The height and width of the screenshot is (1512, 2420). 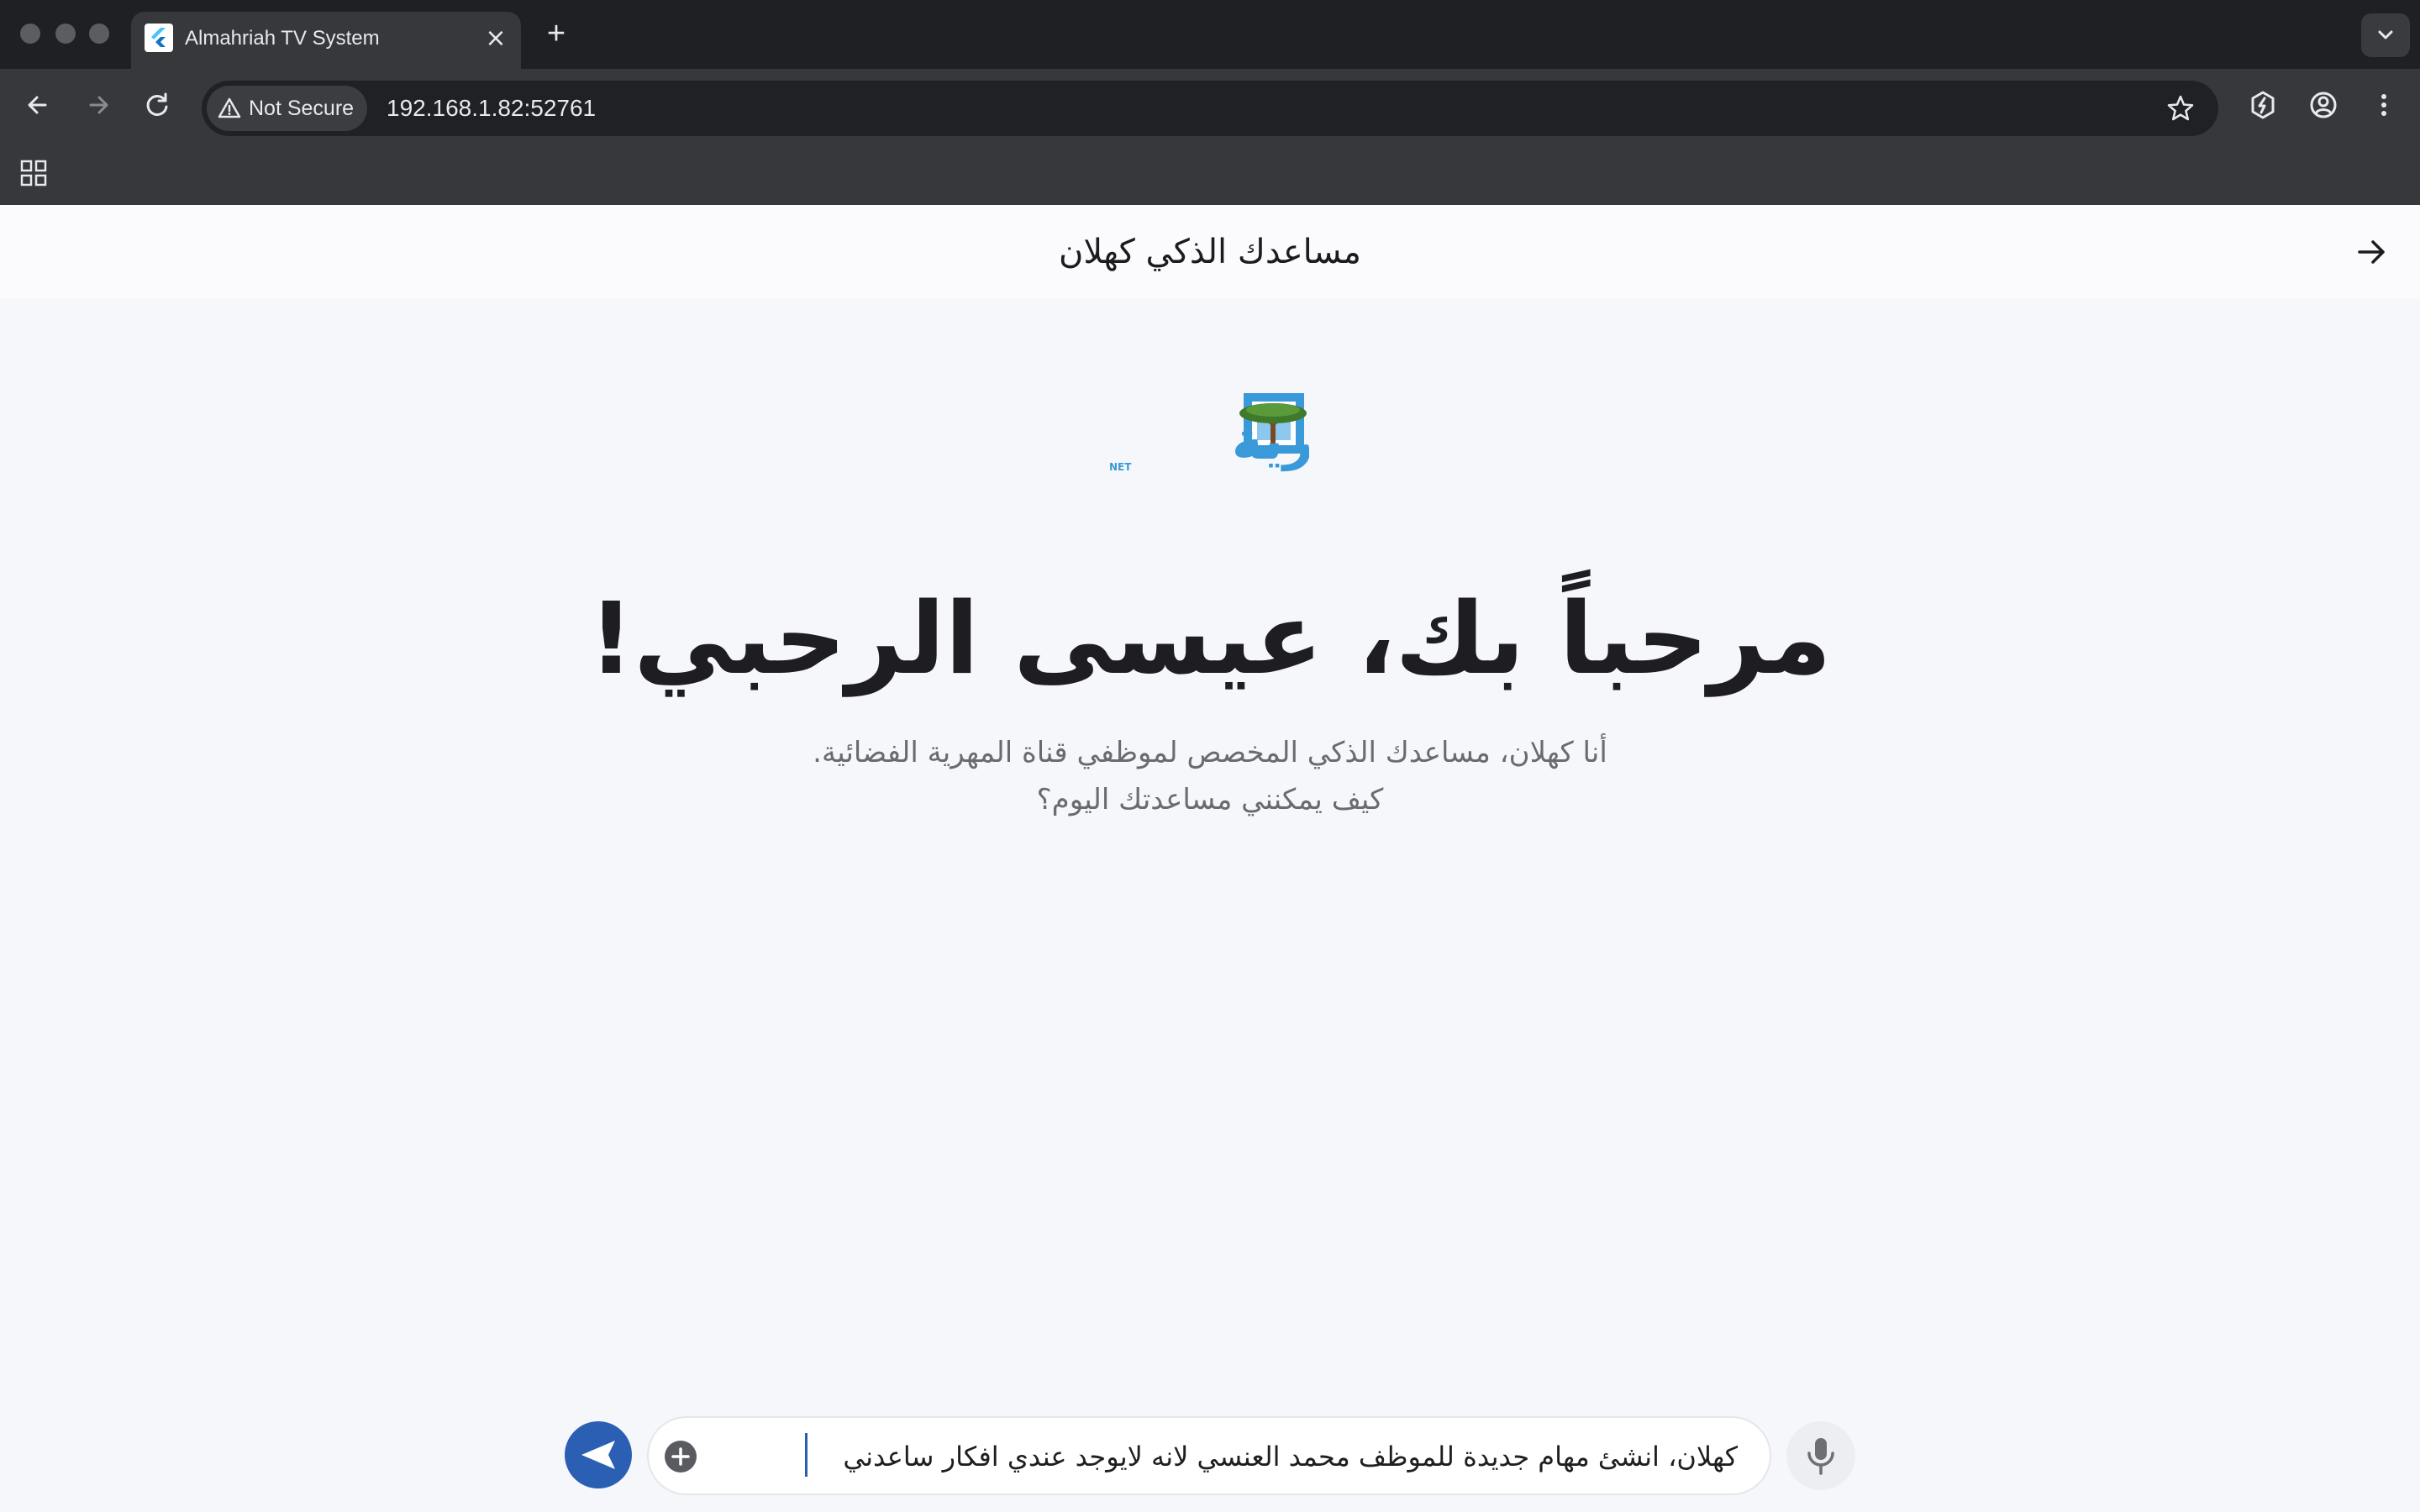 I want to click on reload-icon, so click(x=157, y=105).